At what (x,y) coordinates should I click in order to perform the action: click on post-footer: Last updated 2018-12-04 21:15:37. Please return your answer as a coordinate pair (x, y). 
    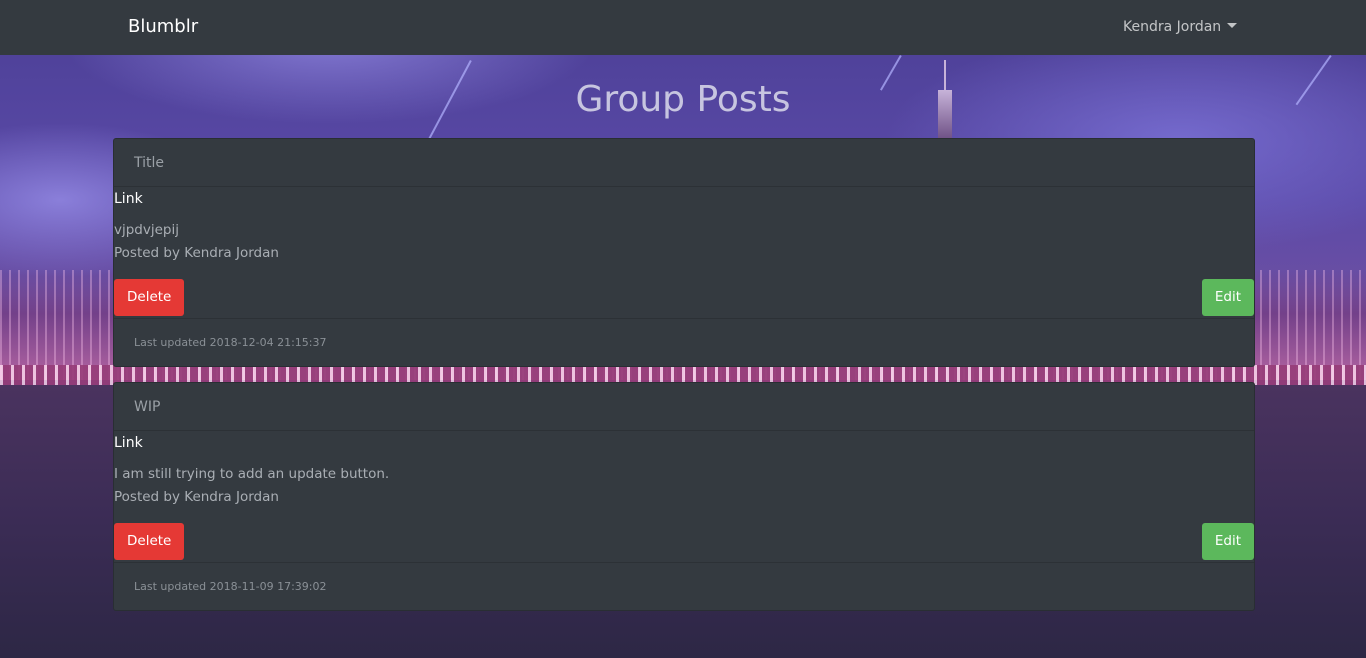
    Looking at the image, I should click on (684, 342).